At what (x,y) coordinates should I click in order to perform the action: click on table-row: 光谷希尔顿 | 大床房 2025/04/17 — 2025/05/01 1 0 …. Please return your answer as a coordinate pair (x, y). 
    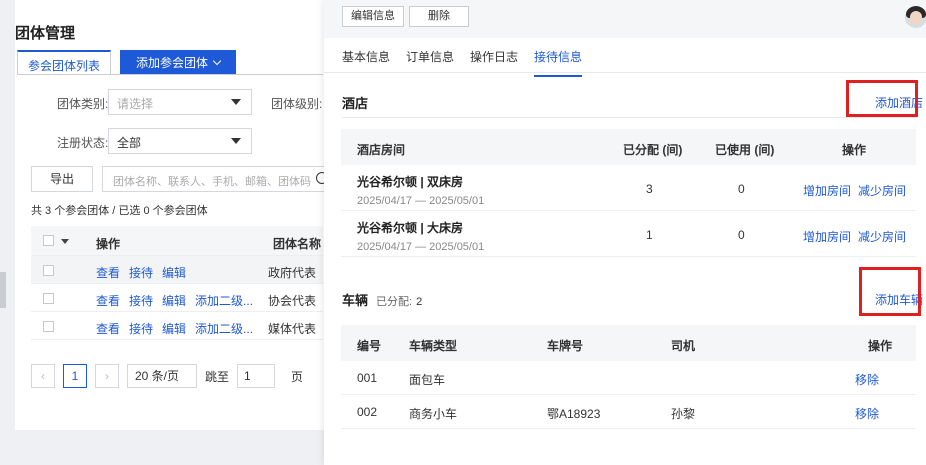
    Looking at the image, I should click on (628, 234).